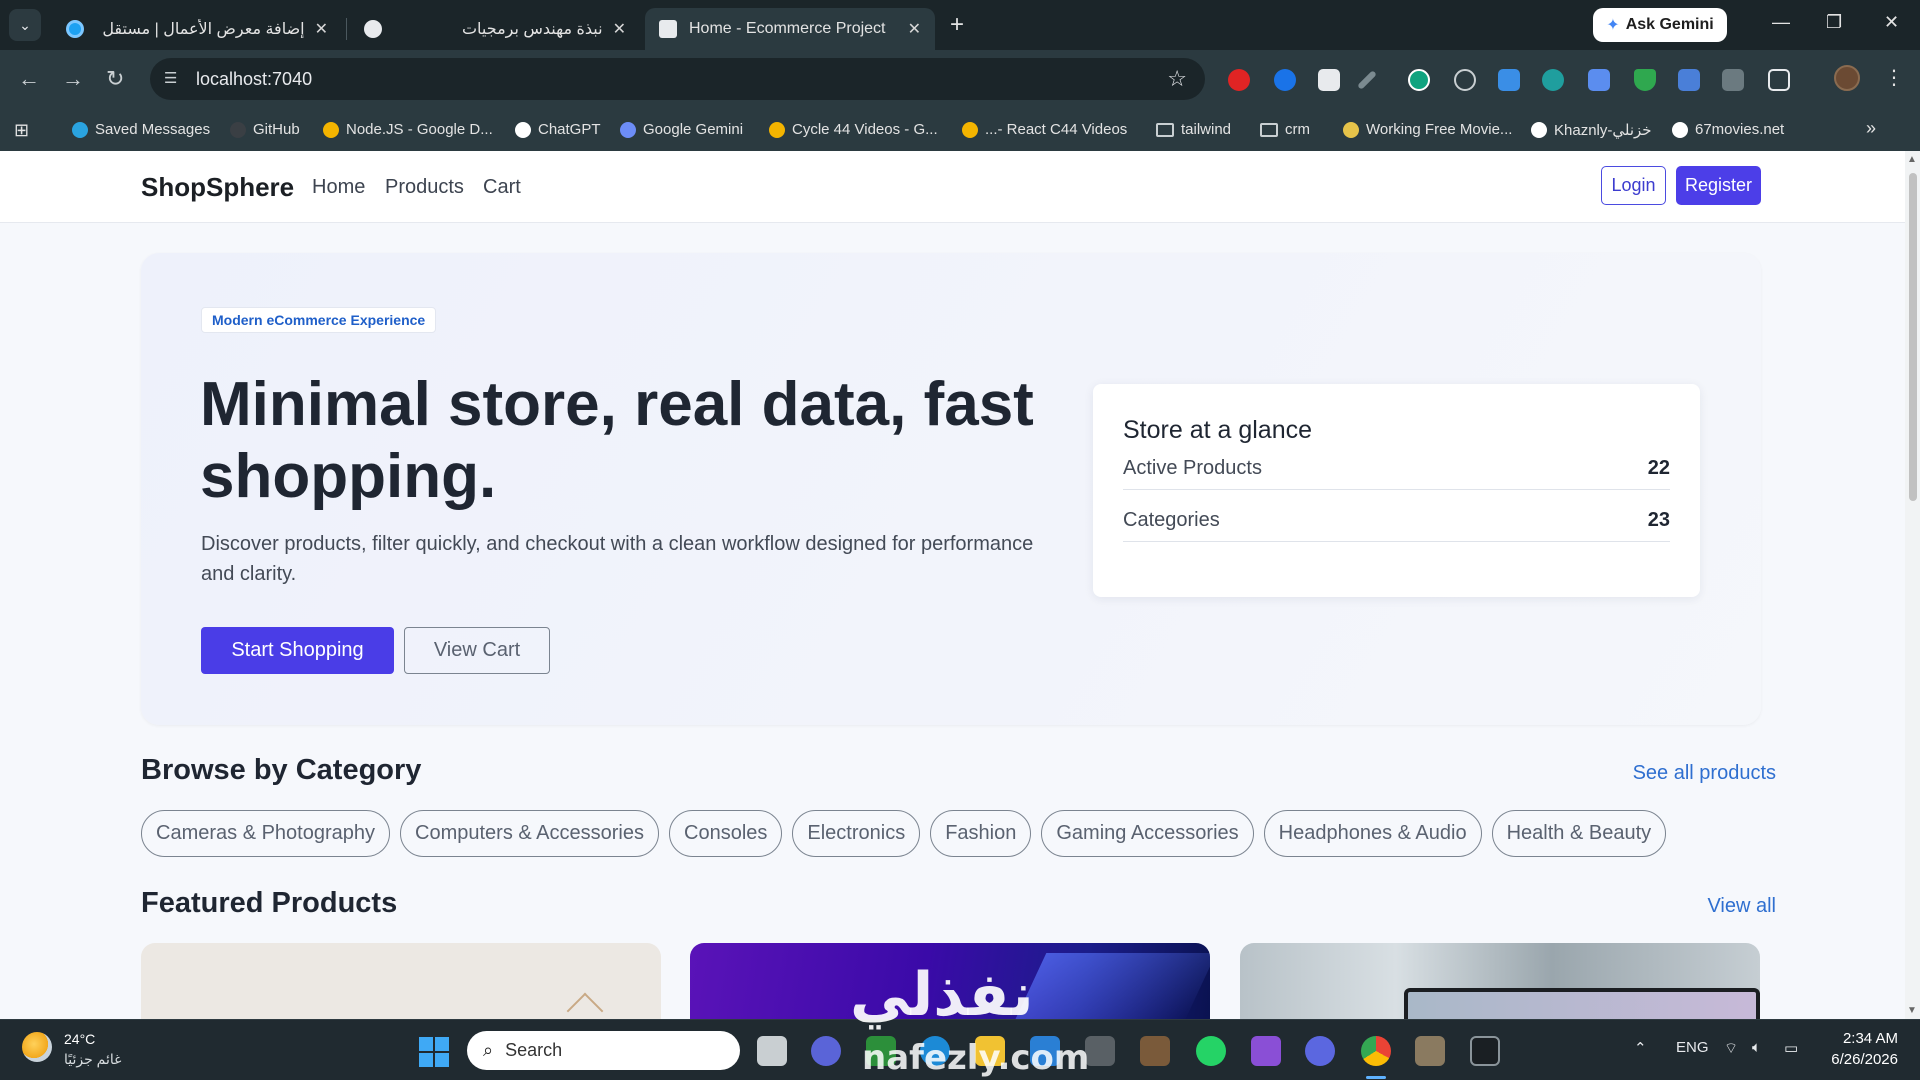  What do you see at coordinates (1045, 1051) in the screenshot?
I see `vscode-icon` at bounding box center [1045, 1051].